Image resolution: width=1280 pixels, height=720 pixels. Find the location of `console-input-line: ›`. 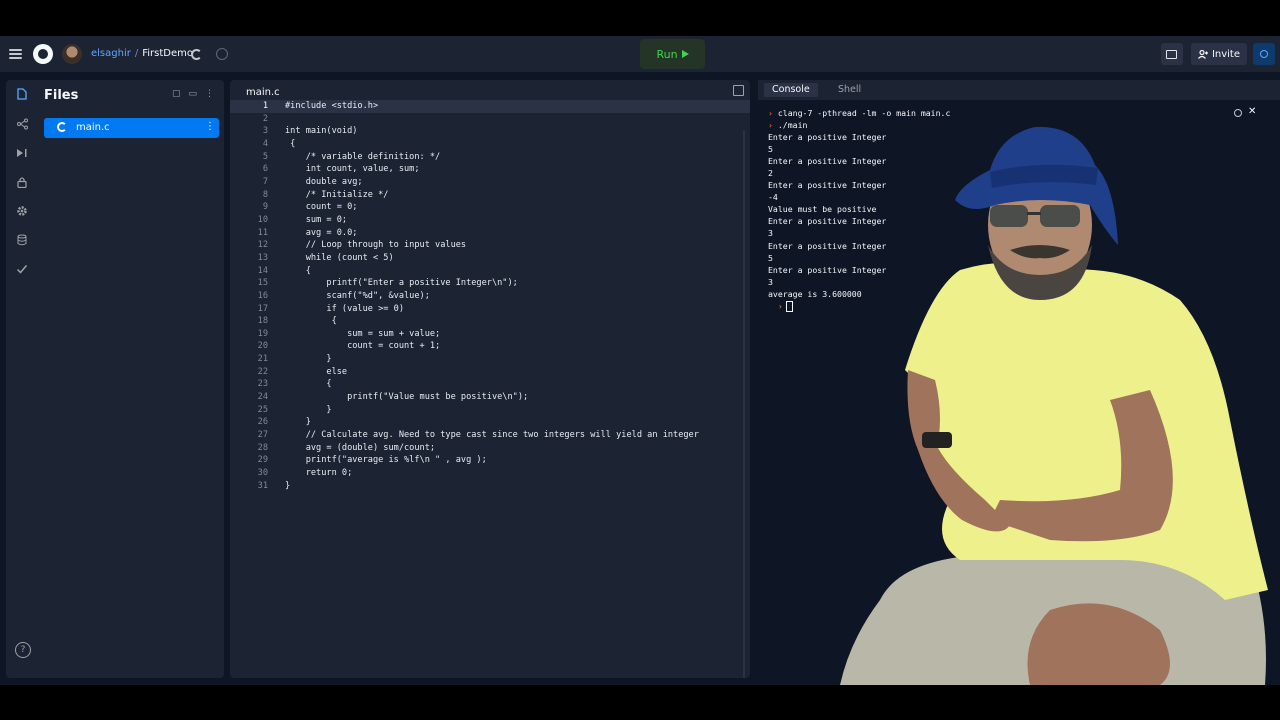

console-input-line: › is located at coordinates (859, 306).